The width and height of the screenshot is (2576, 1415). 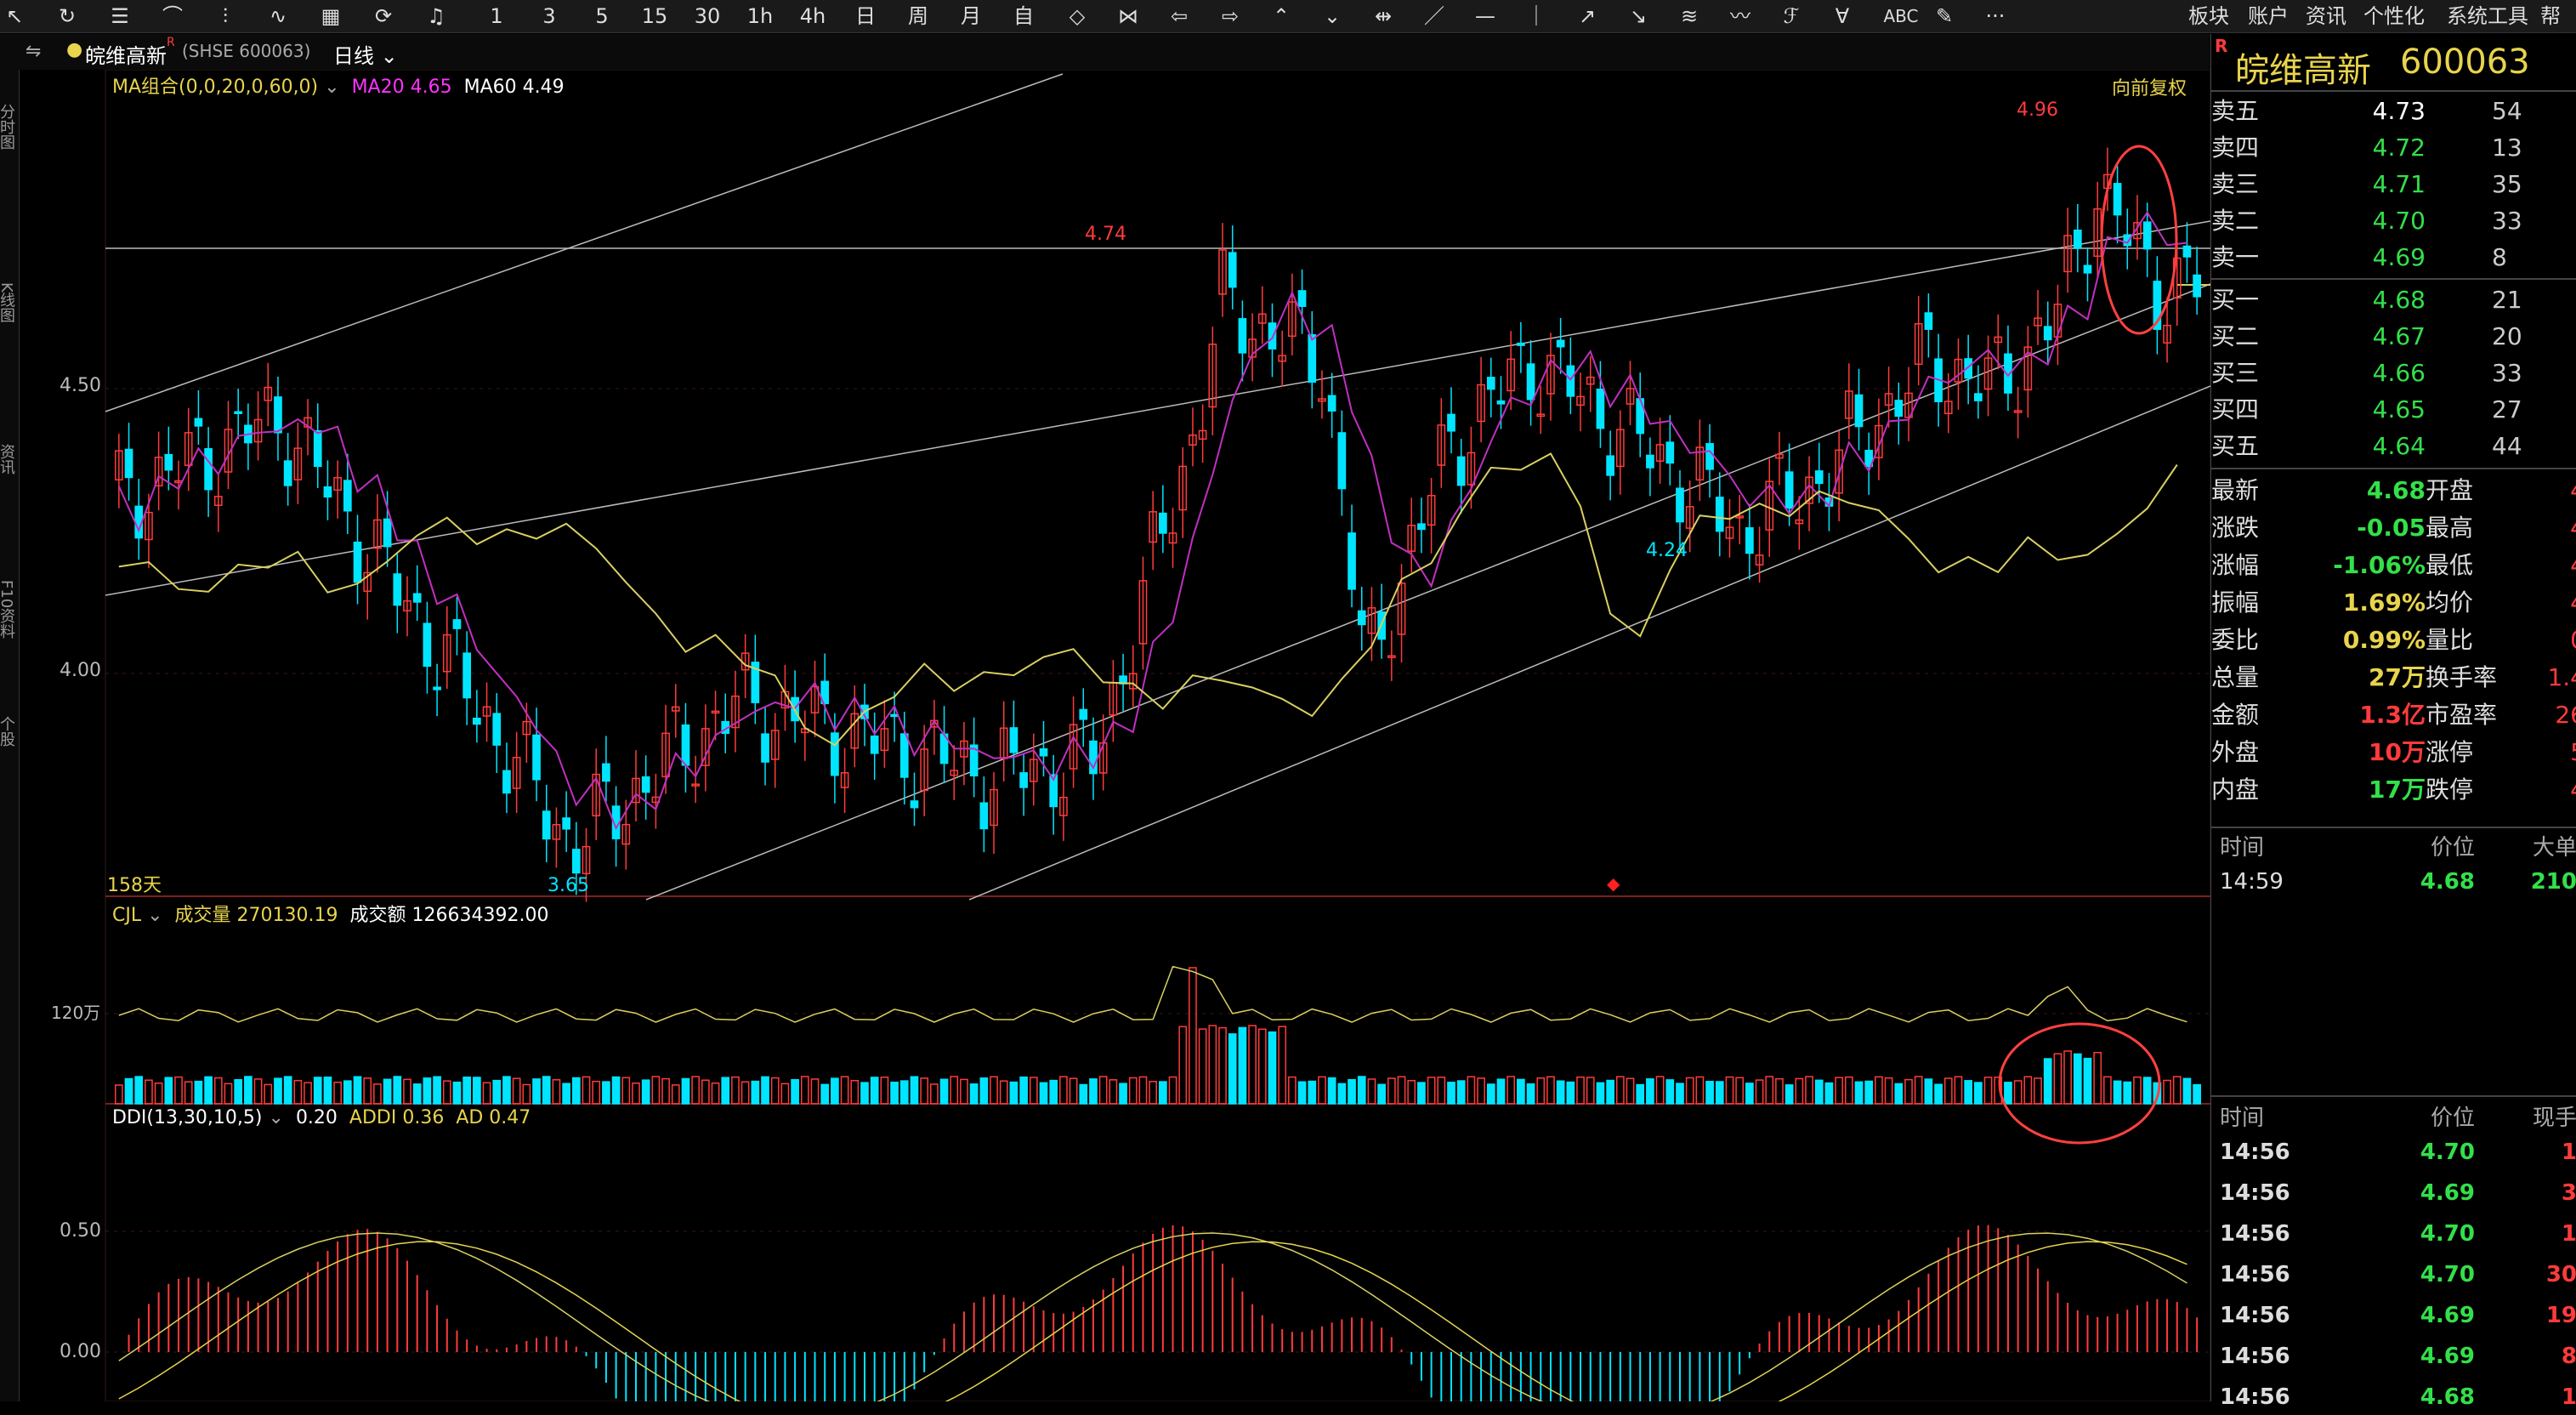 What do you see at coordinates (2393, 410) in the screenshot?
I see `bid-row: 买四 4.65 27` at bounding box center [2393, 410].